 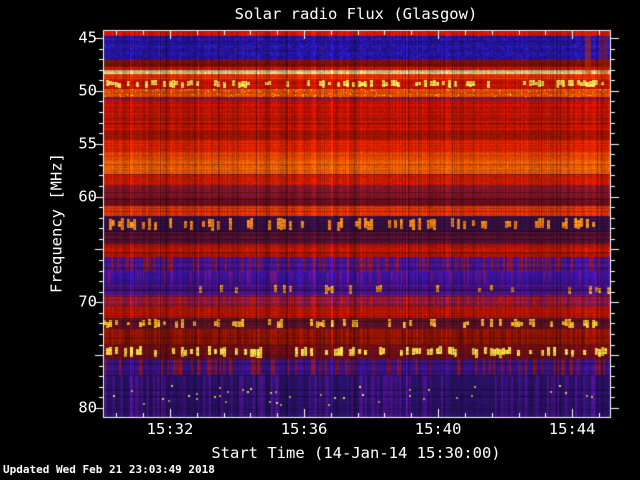 What do you see at coordinates (87, 195) in the screenshot?
I see `y-tick-label: 60` at bounding box center [87, 195].